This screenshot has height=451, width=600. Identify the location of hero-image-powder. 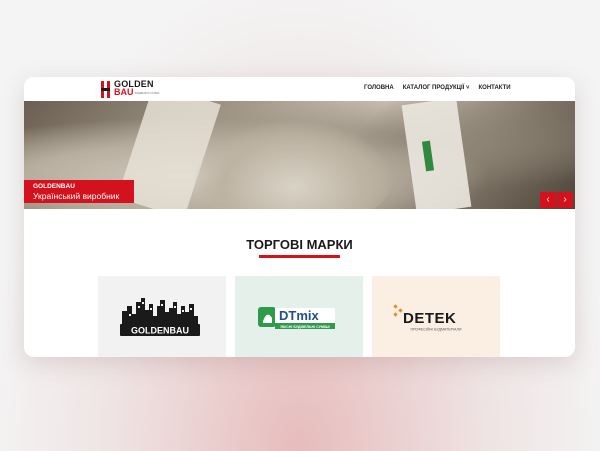
(294, 165).